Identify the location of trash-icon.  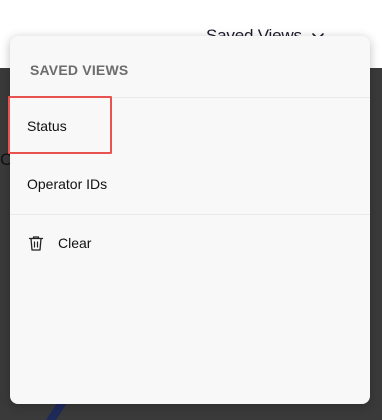
(36, 243).